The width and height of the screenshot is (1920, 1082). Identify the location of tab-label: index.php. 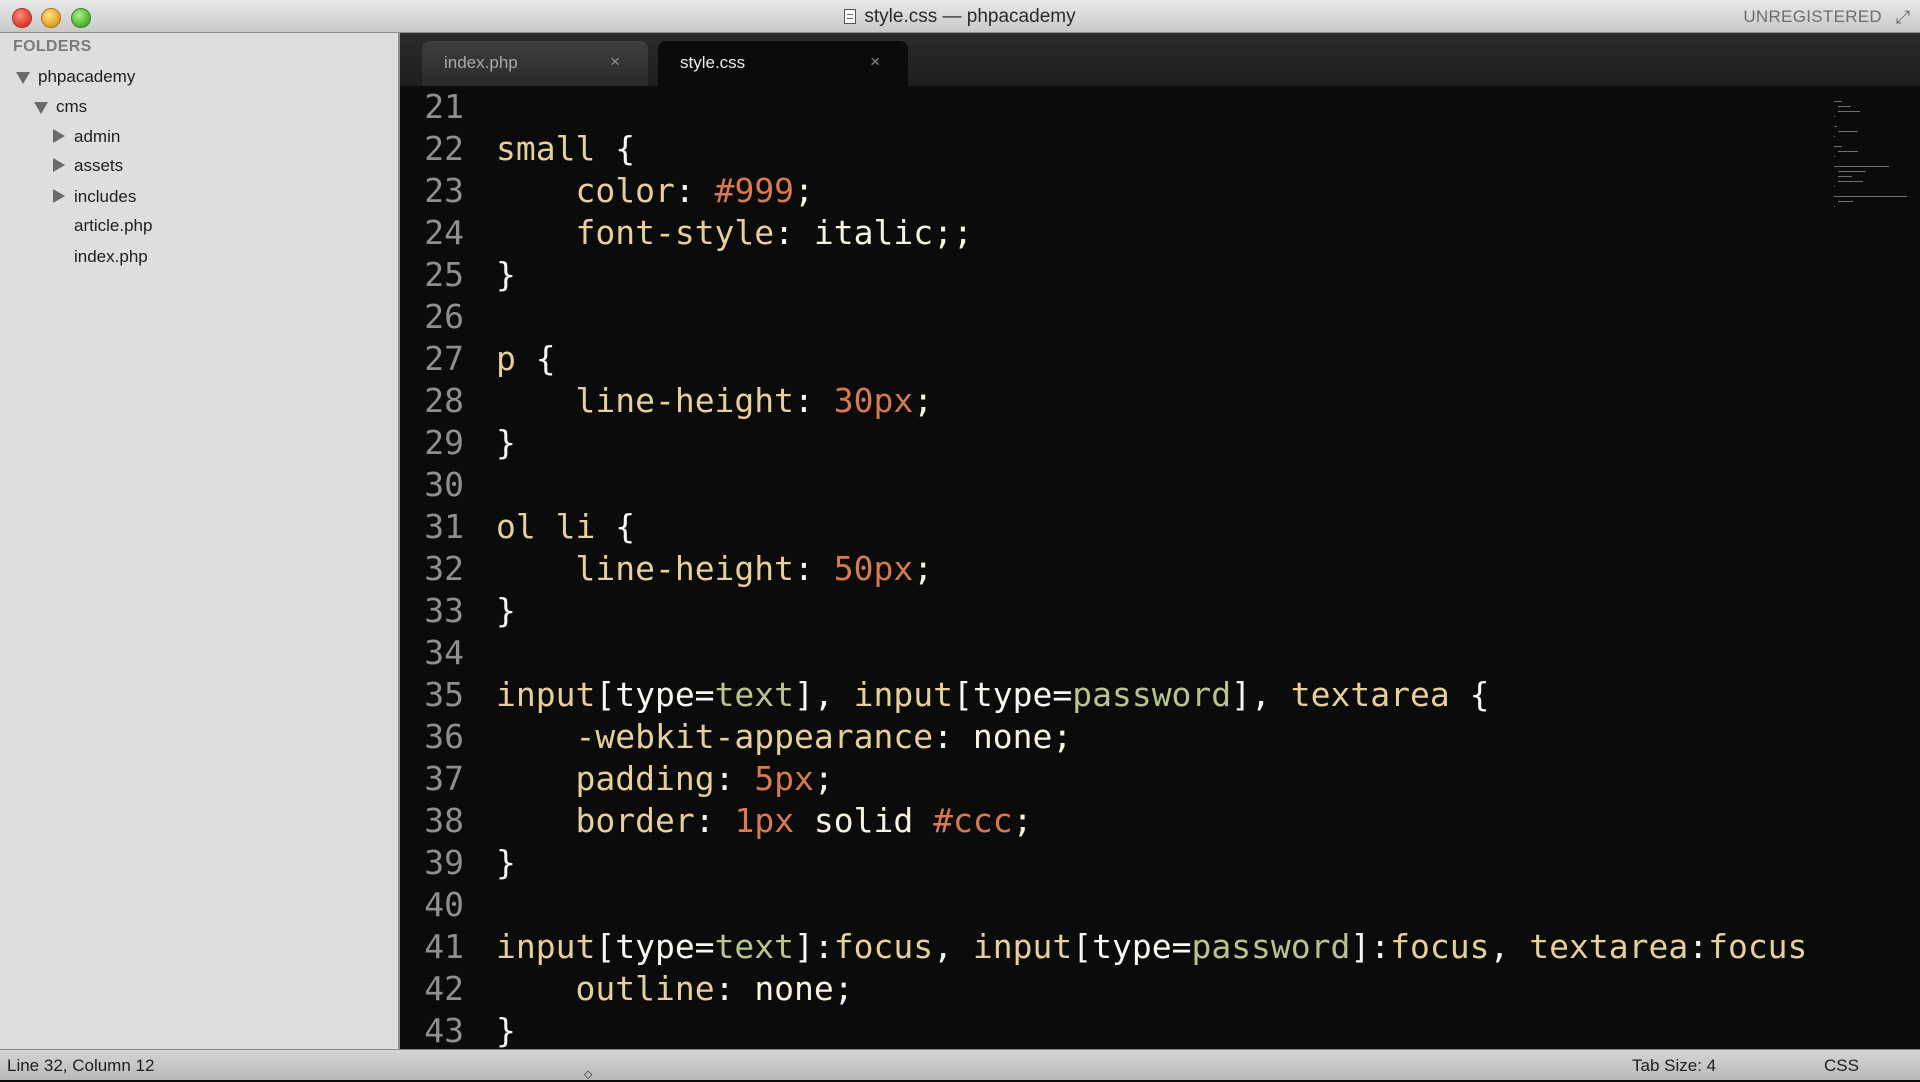
(481, 62).